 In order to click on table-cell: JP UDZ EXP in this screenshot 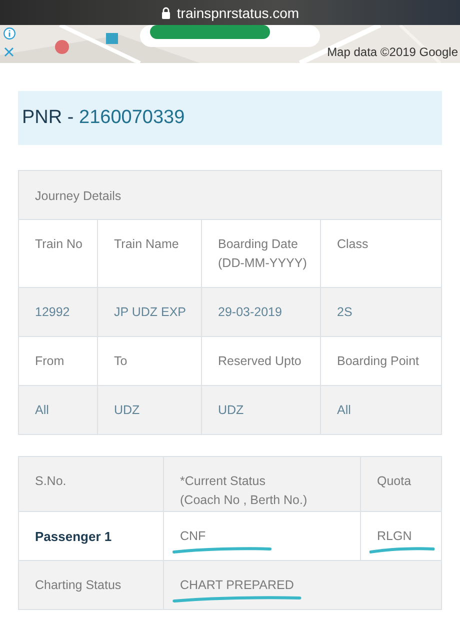, I will do `click(150, 312)`.